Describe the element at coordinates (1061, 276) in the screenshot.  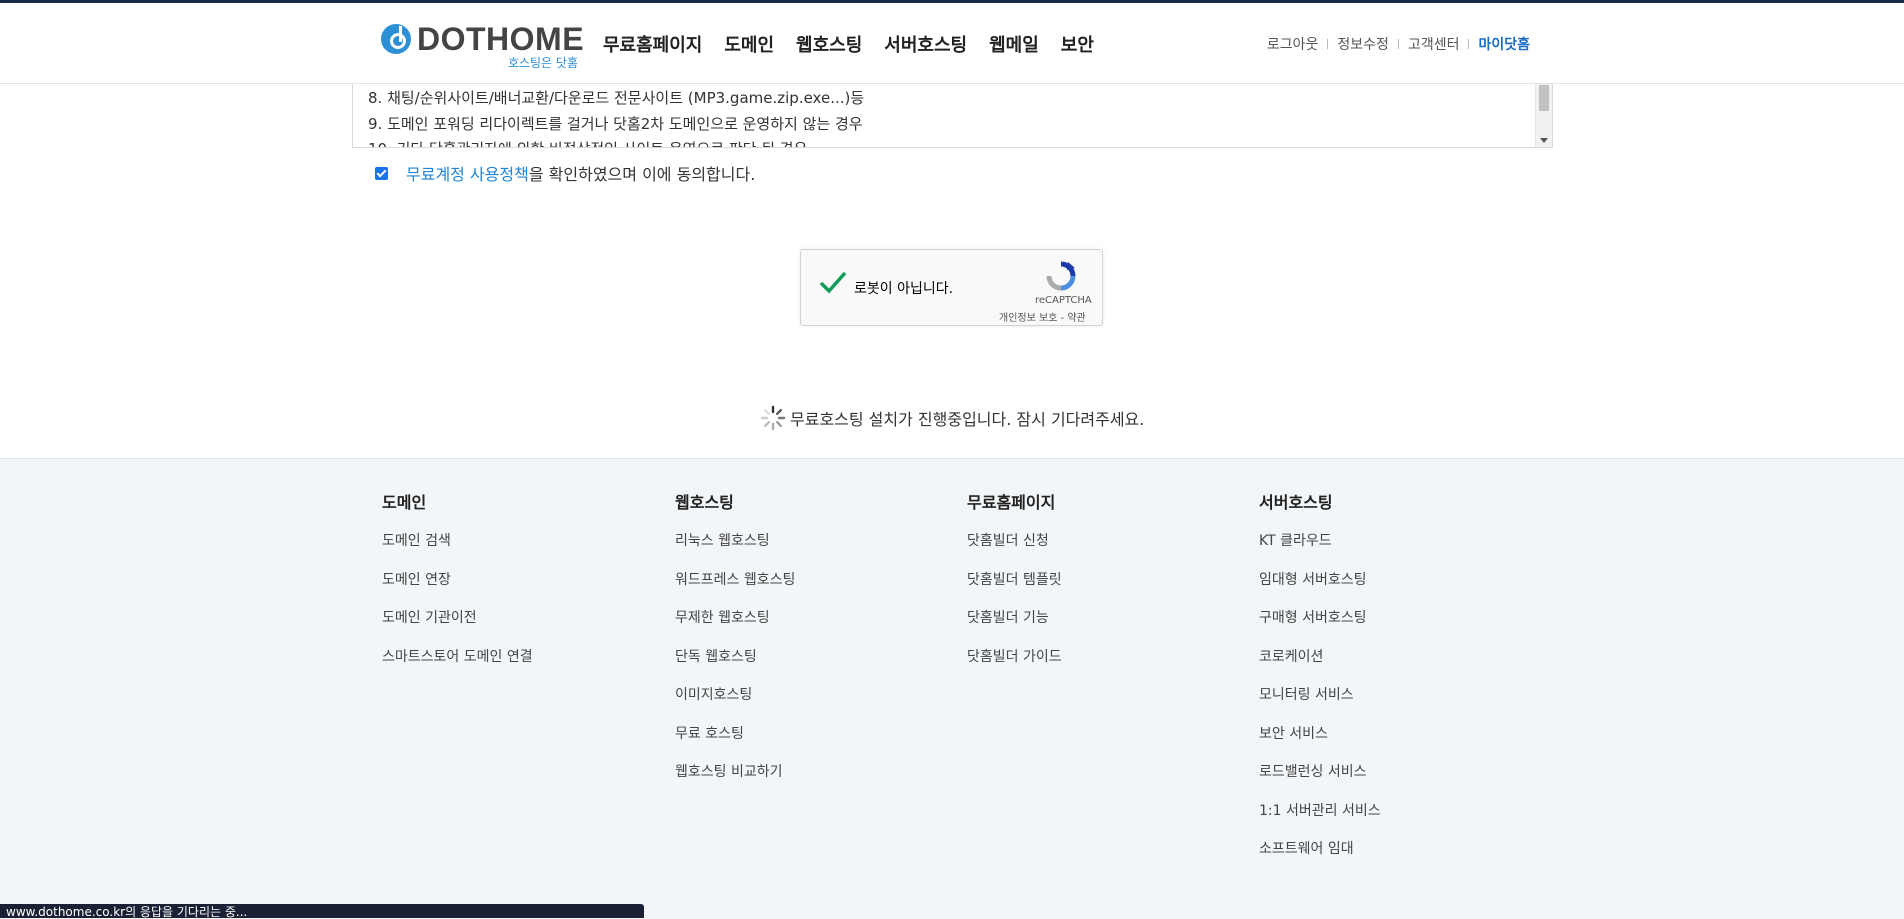
I see `recaptcha-logo-icon` at that location.